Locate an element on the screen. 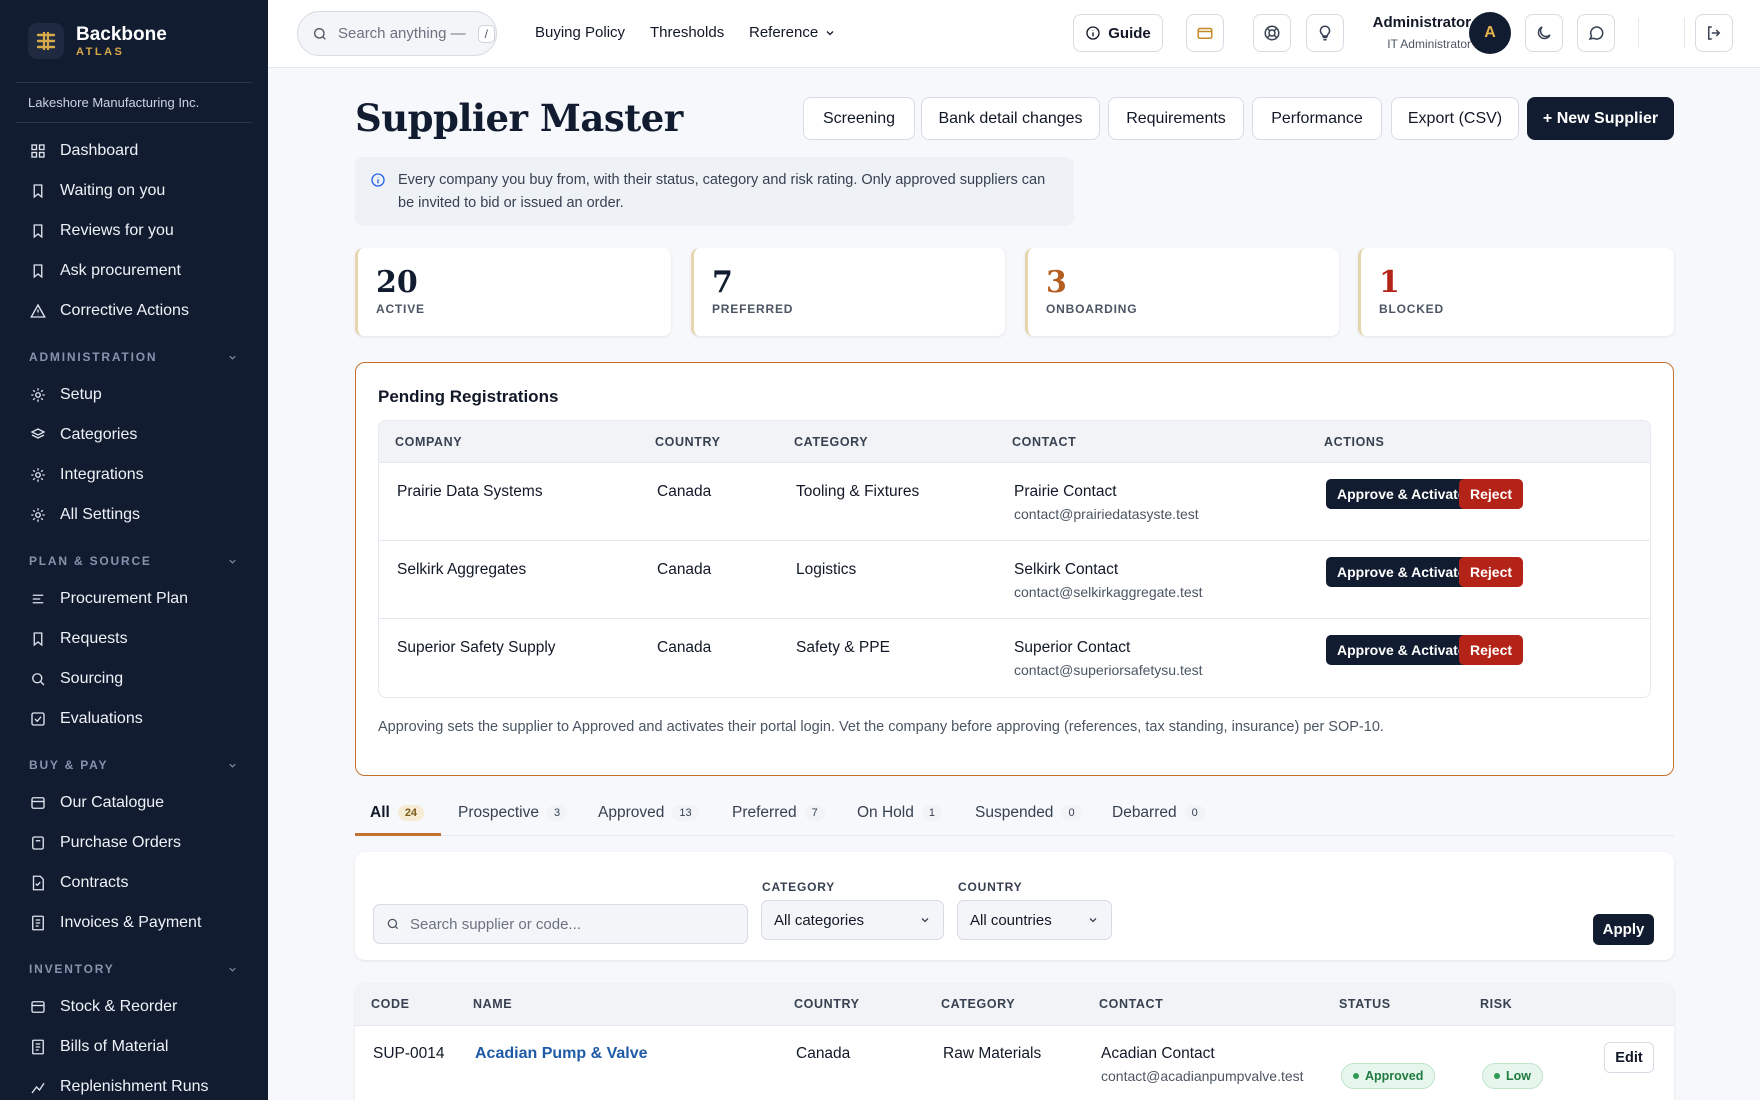 This screenshot has height=1100, width=1760. sidebar-item-sourcing: Sourcing is located at coordinates (134, 679).